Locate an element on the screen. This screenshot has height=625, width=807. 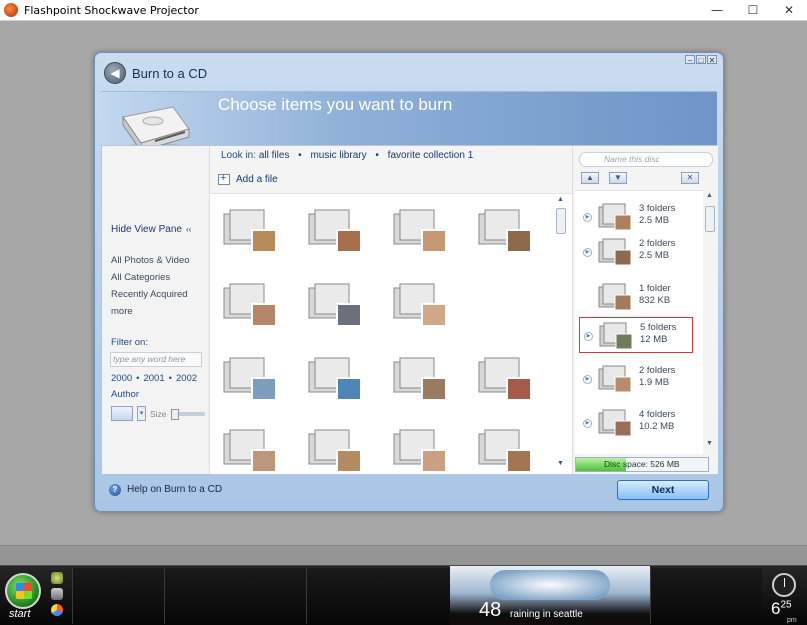
maximize-button: ☐ is located at coordinates (753, 10).